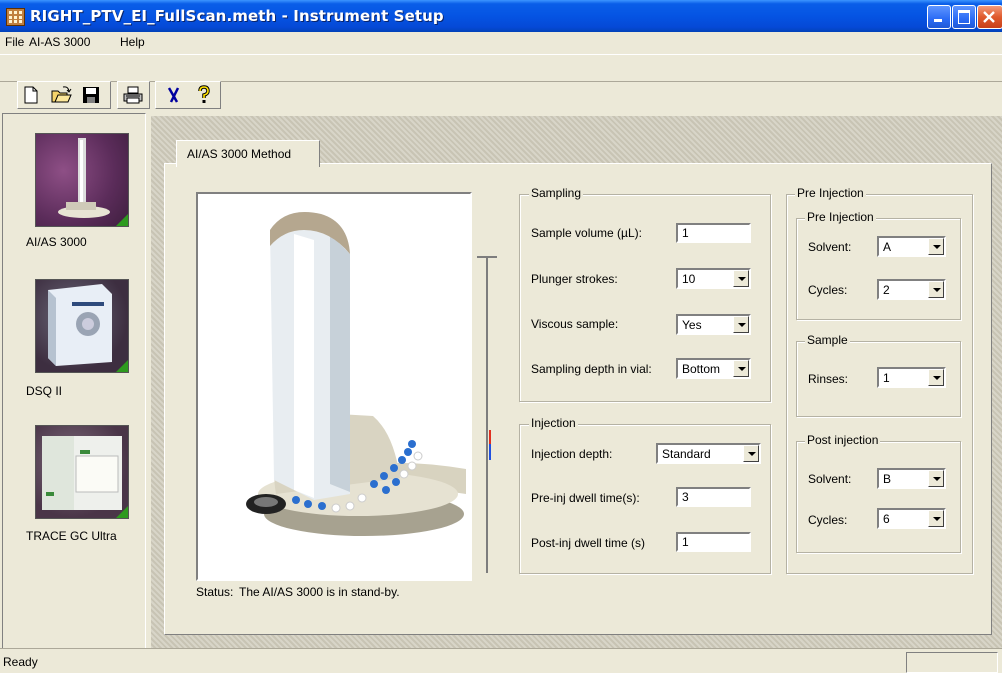  Describe the element at coordinates (911, 289) in the screenshot. I see `pre-cycles-select: 2` at that location.